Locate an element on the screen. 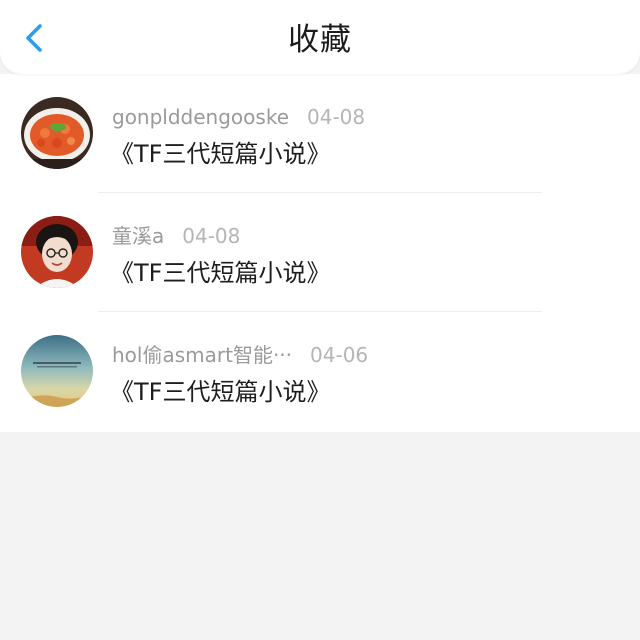 The image size is (640, 640). sky-landscape-avatar is located at coordinates (57, 371).